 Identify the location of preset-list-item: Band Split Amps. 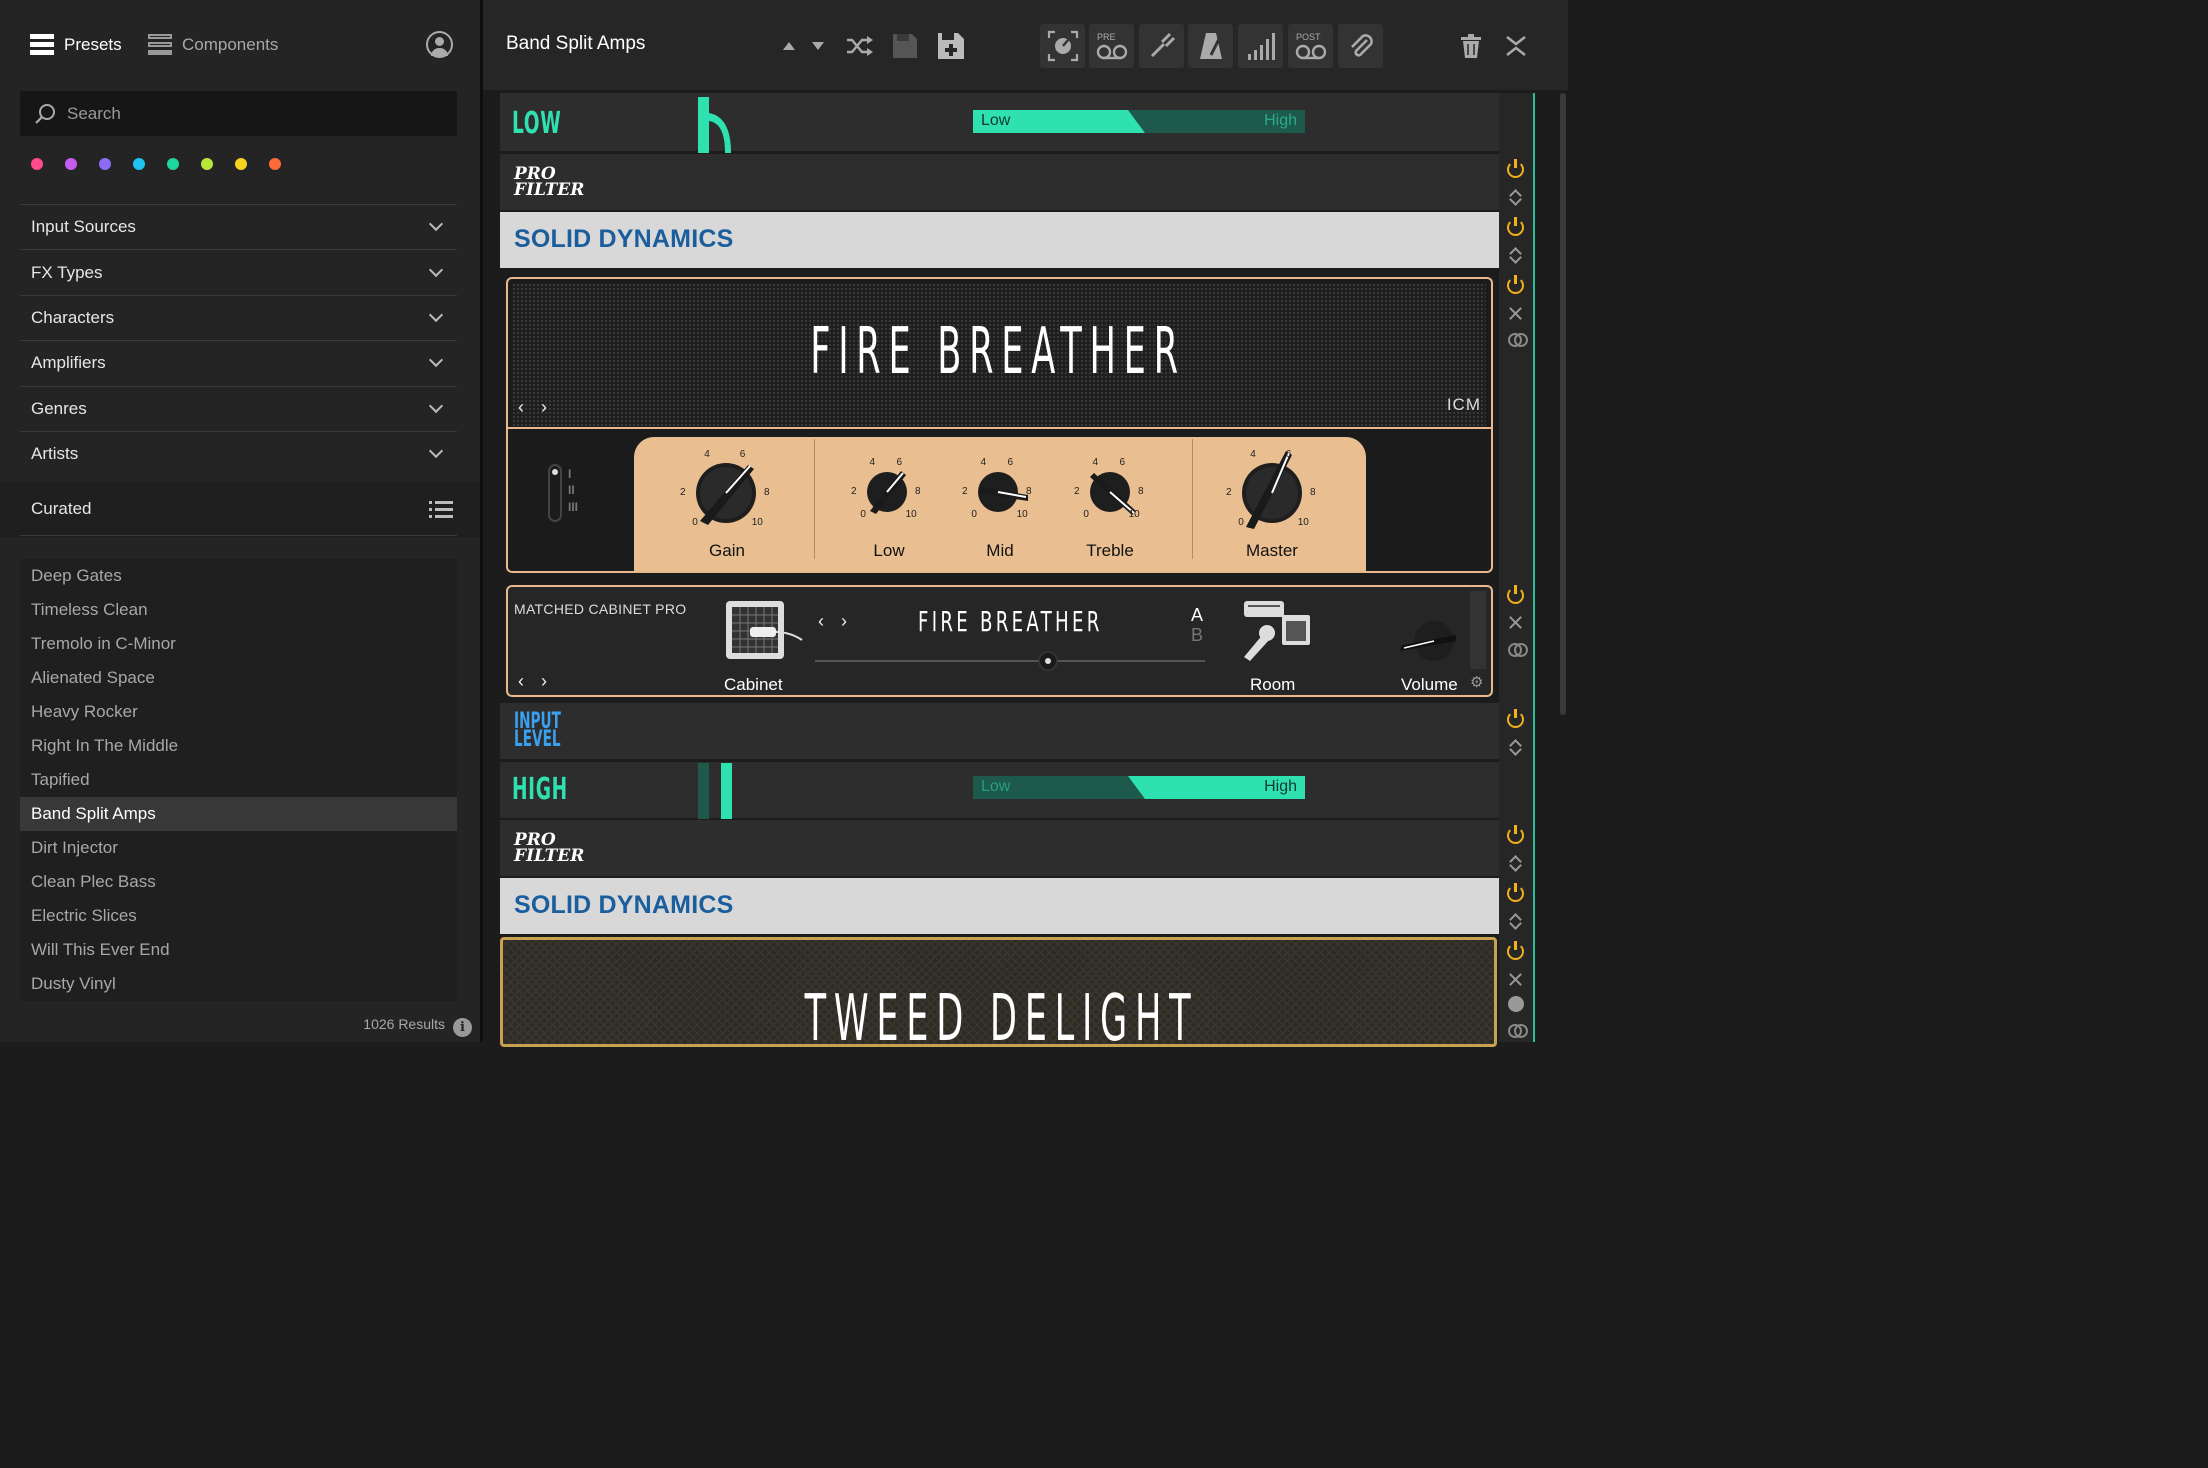
(238, 814).